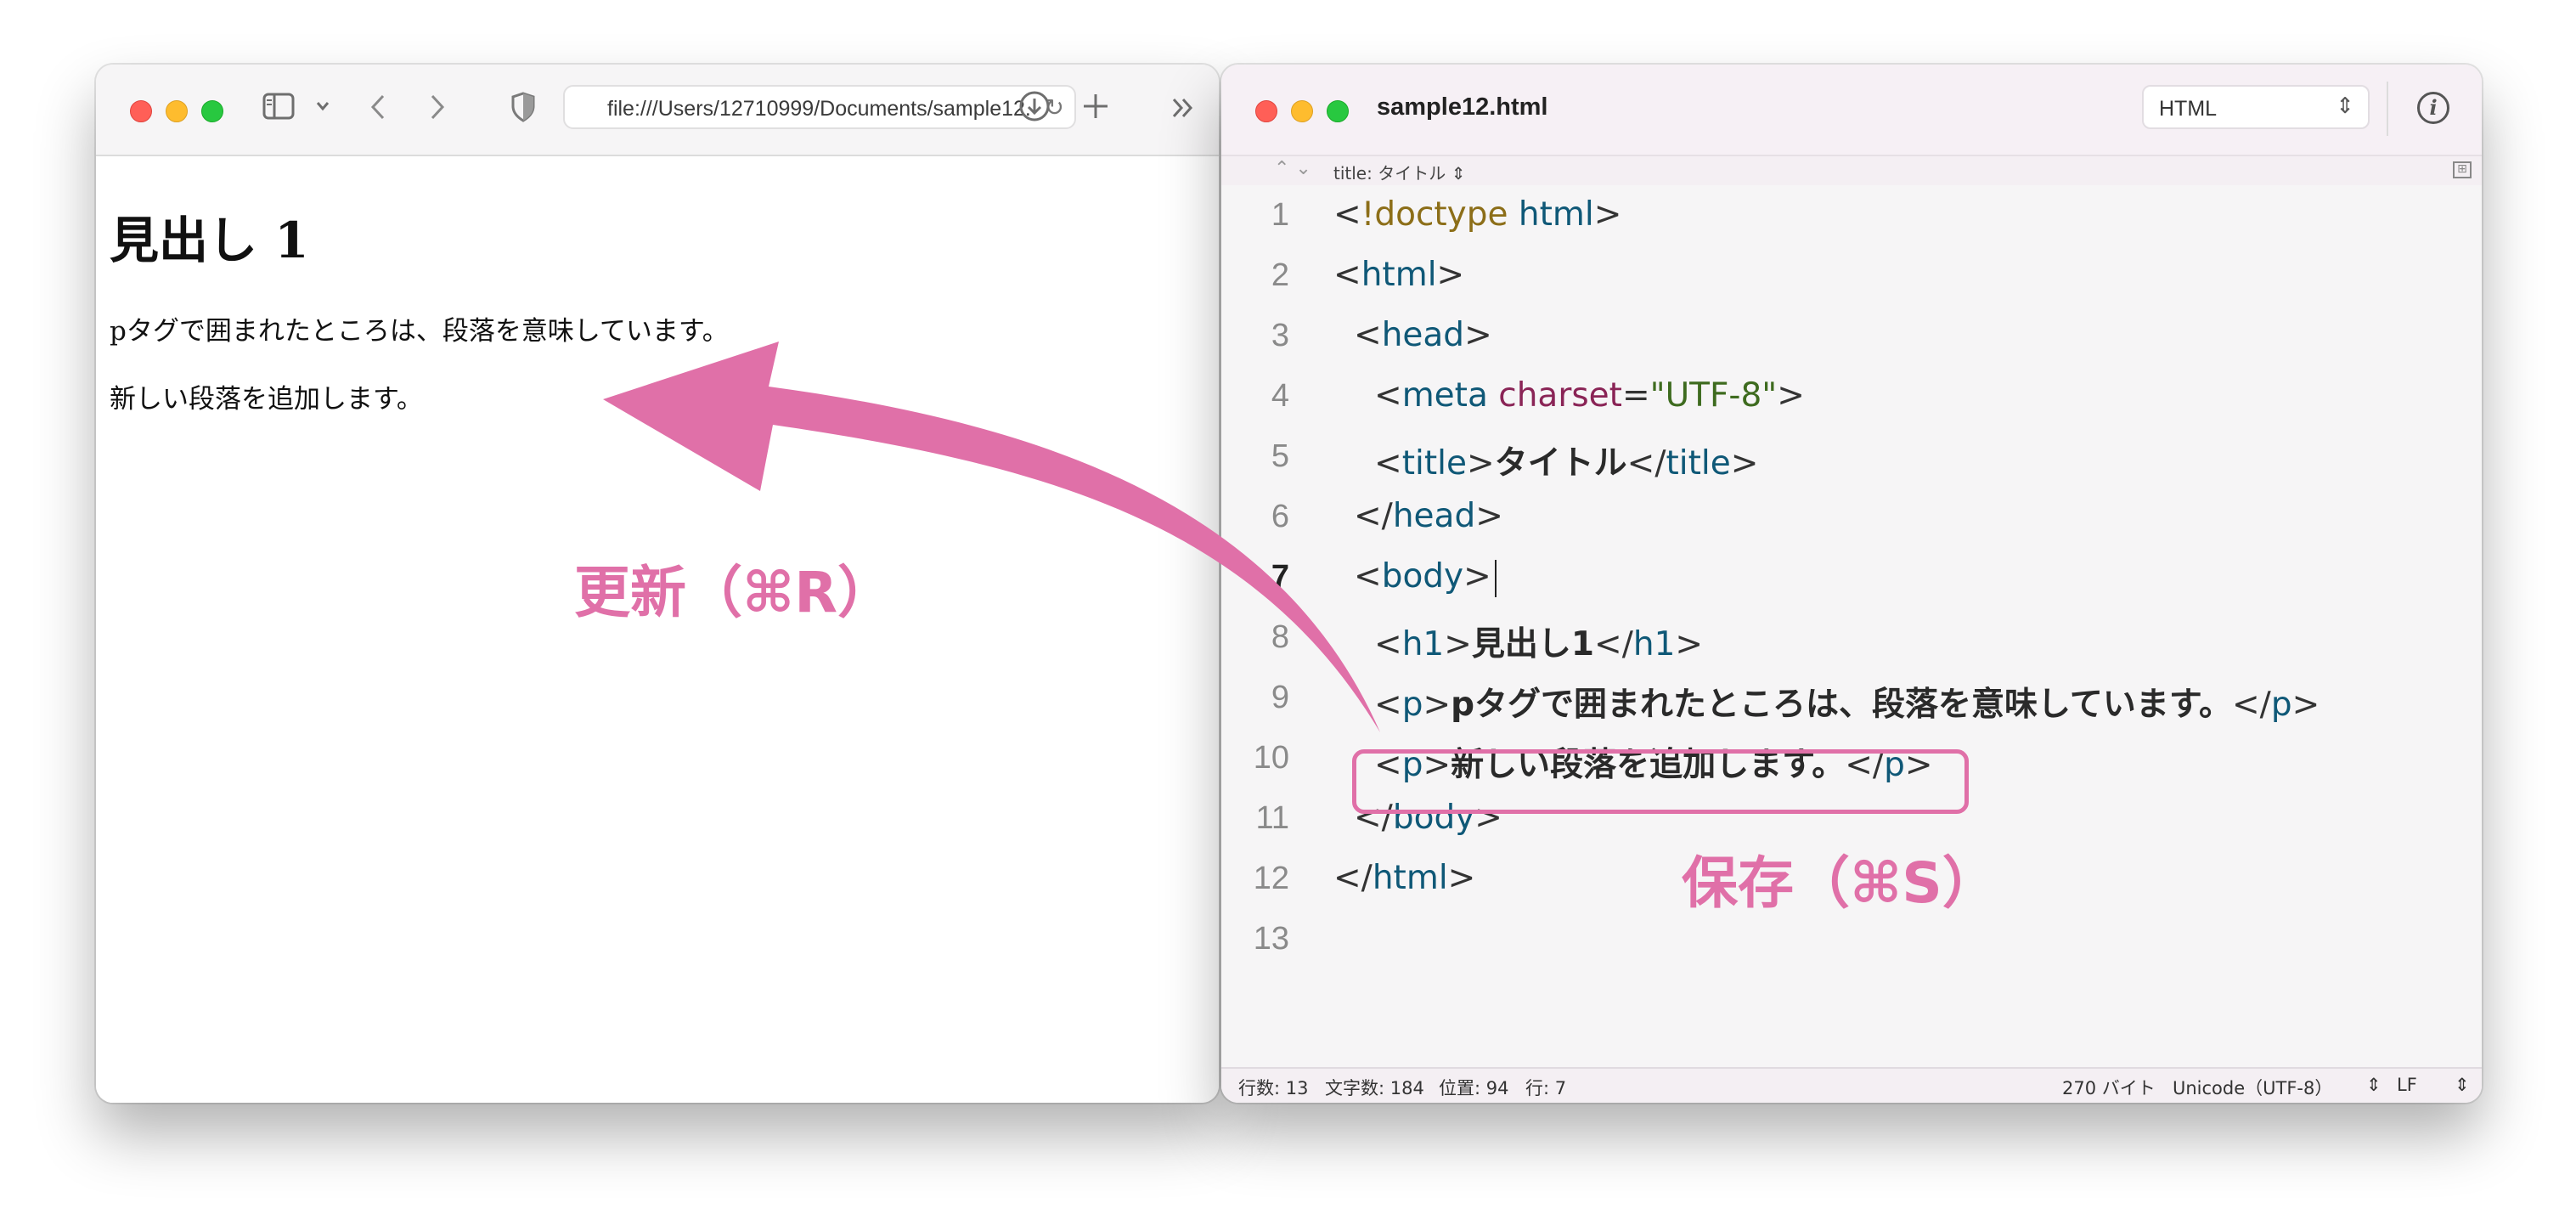 The image size is (2576, 1231). Describe the element at coordinates (1840, 883) in the screenshot. I see `save-annotation: 保存（⌘S）` at that location.